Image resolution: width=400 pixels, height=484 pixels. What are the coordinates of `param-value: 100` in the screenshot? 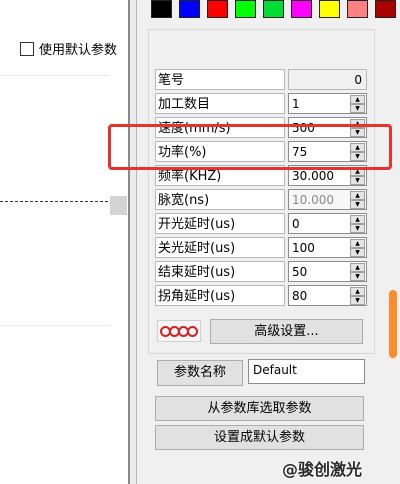 It's located at (303, 248).